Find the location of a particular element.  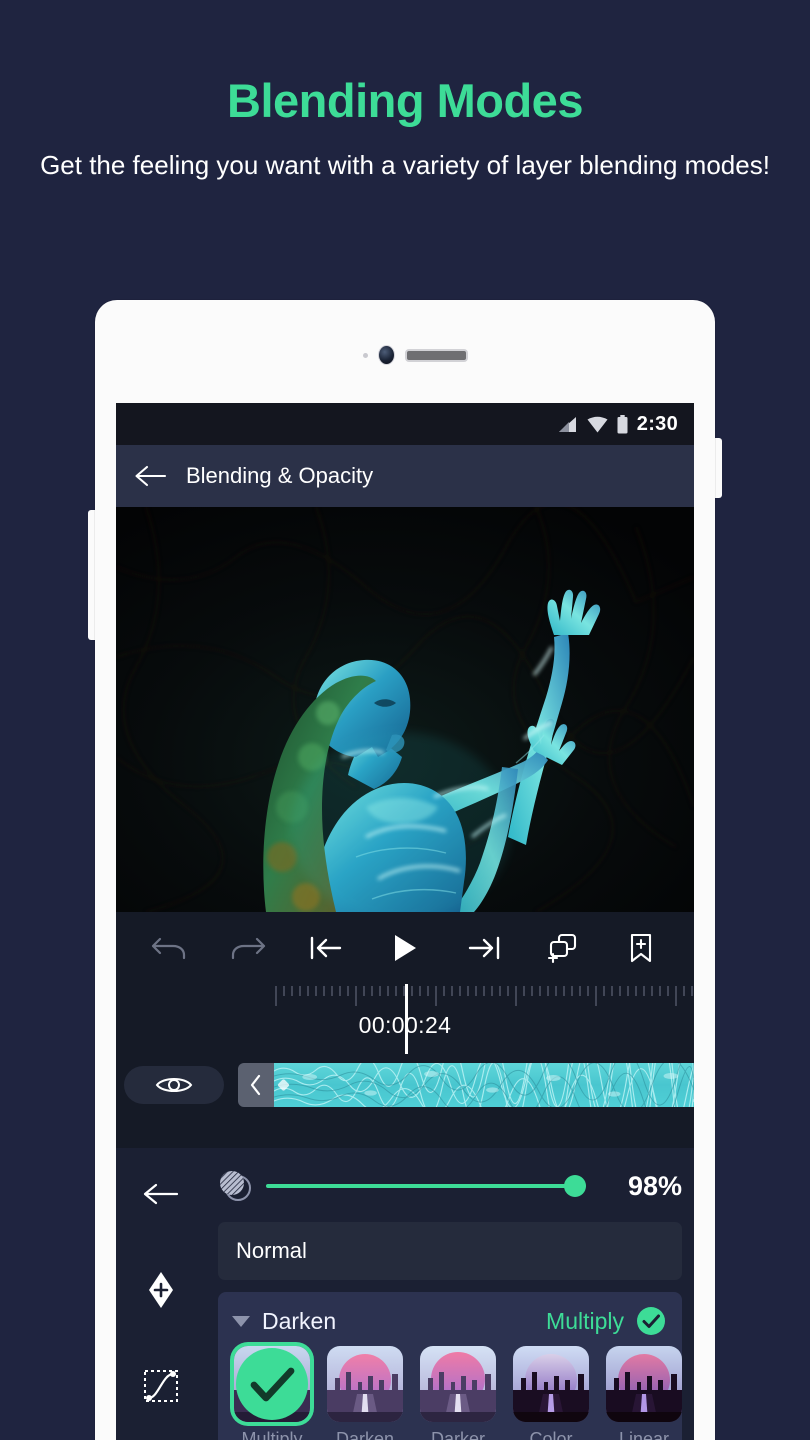

app-bar-title: Blending & Opacity is located at coordinates (280, 475).